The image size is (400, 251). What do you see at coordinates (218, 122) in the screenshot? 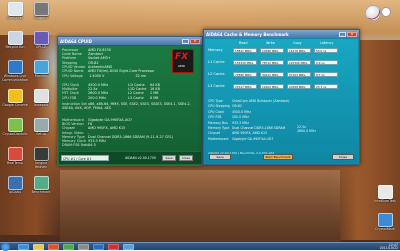
I see `bench-info-label: Memory Bus` at bounding box center [218, 122].